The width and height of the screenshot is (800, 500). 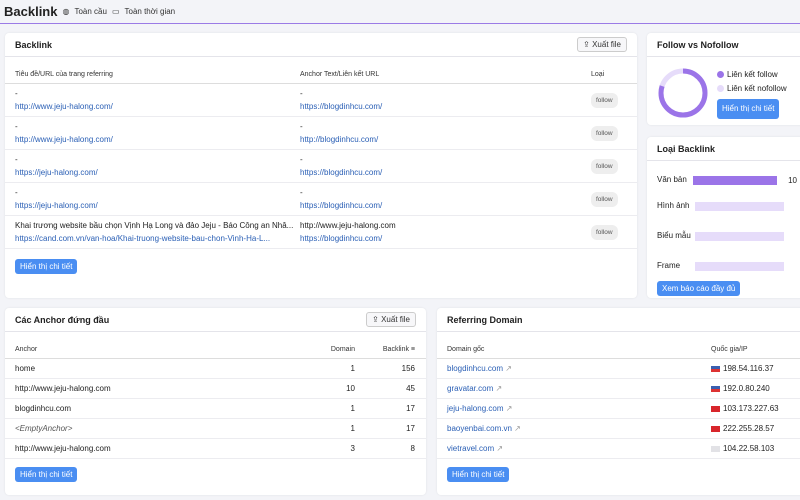 I want to click on type-row: Văn bản 10, so click(x=727, y=180).